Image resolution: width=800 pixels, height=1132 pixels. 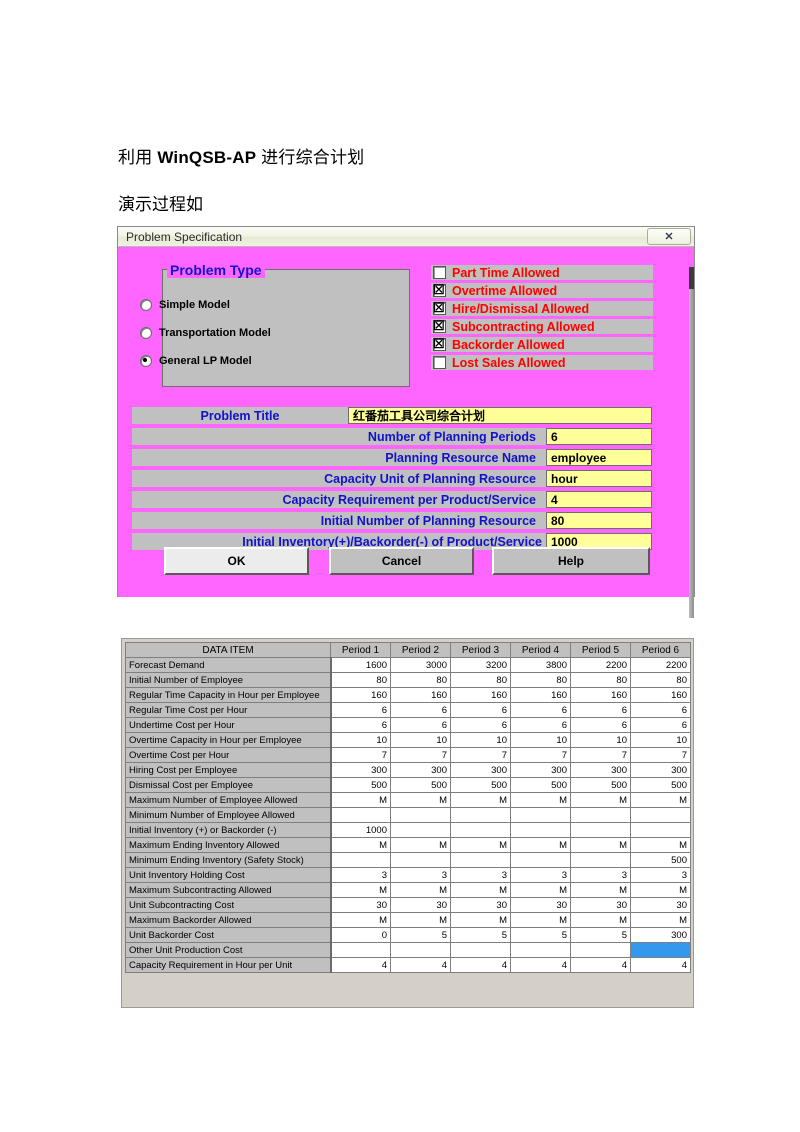 I want to click on row-header-cell: Forecast Demand, so click(x=228, y=665).